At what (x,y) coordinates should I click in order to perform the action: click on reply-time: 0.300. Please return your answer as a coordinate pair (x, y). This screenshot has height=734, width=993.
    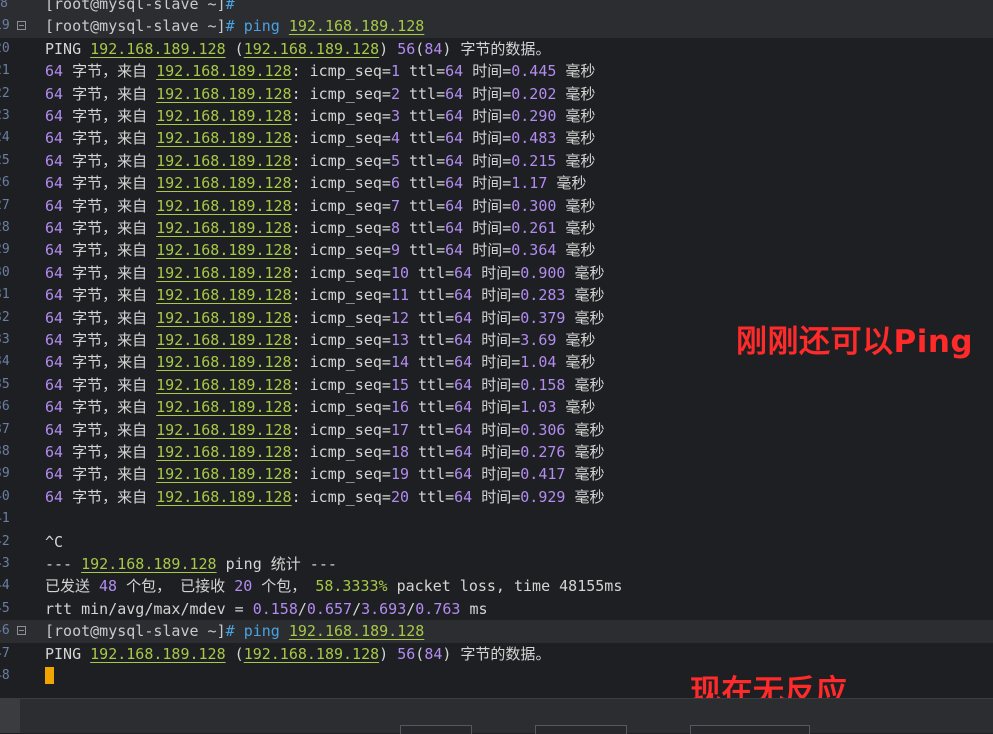
    Looking at the image, I should click on (534, 205).